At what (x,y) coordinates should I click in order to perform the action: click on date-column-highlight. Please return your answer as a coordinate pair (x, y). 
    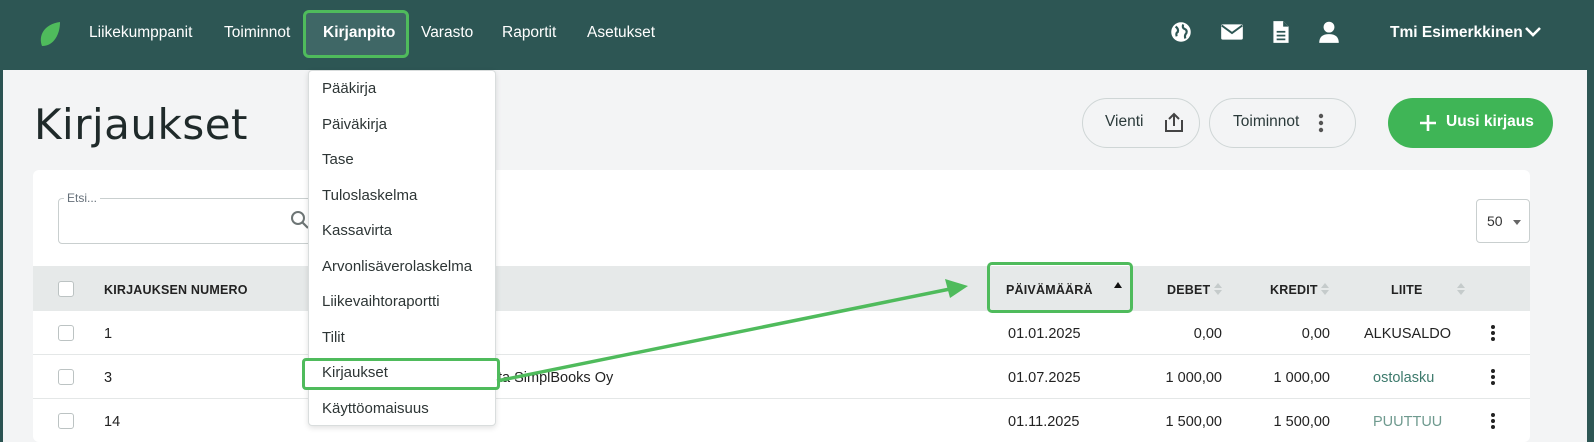
    Looking at the image, I should click on (1060, 287).